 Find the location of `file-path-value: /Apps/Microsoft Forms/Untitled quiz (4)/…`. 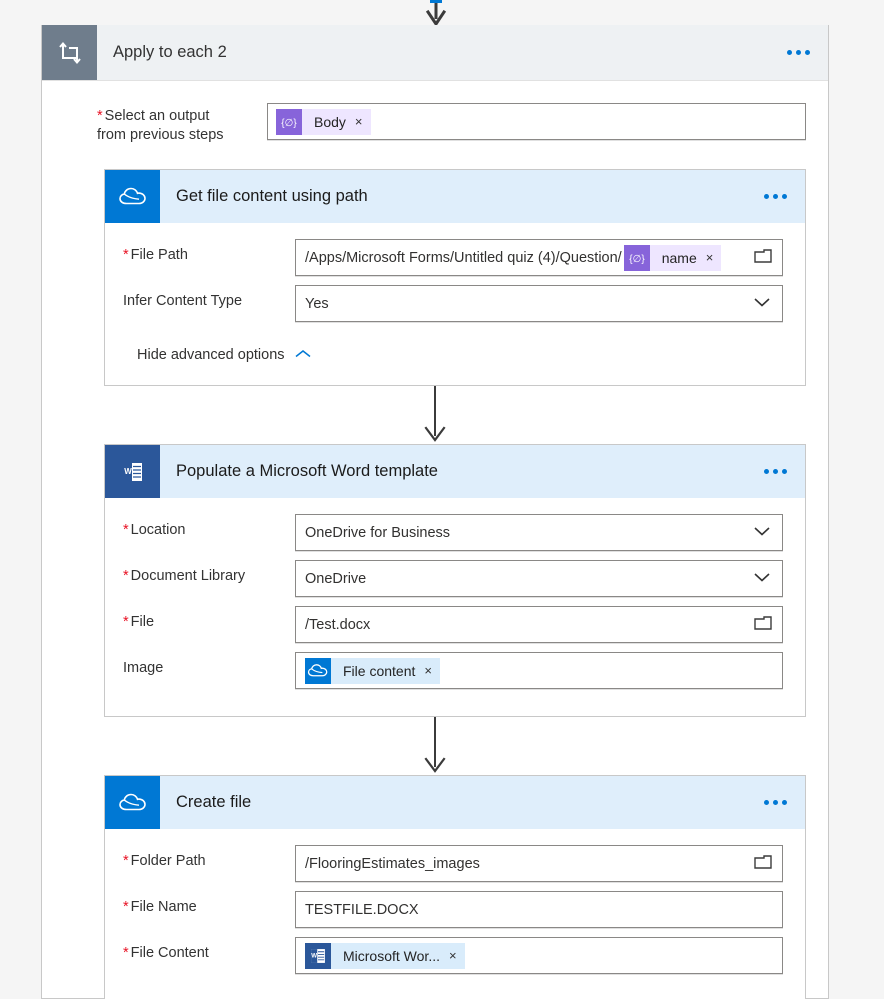

file-path-value: /Apps/Microsoft Forms/Untitled quiz (4)/… is located at coordinates (463, 257).